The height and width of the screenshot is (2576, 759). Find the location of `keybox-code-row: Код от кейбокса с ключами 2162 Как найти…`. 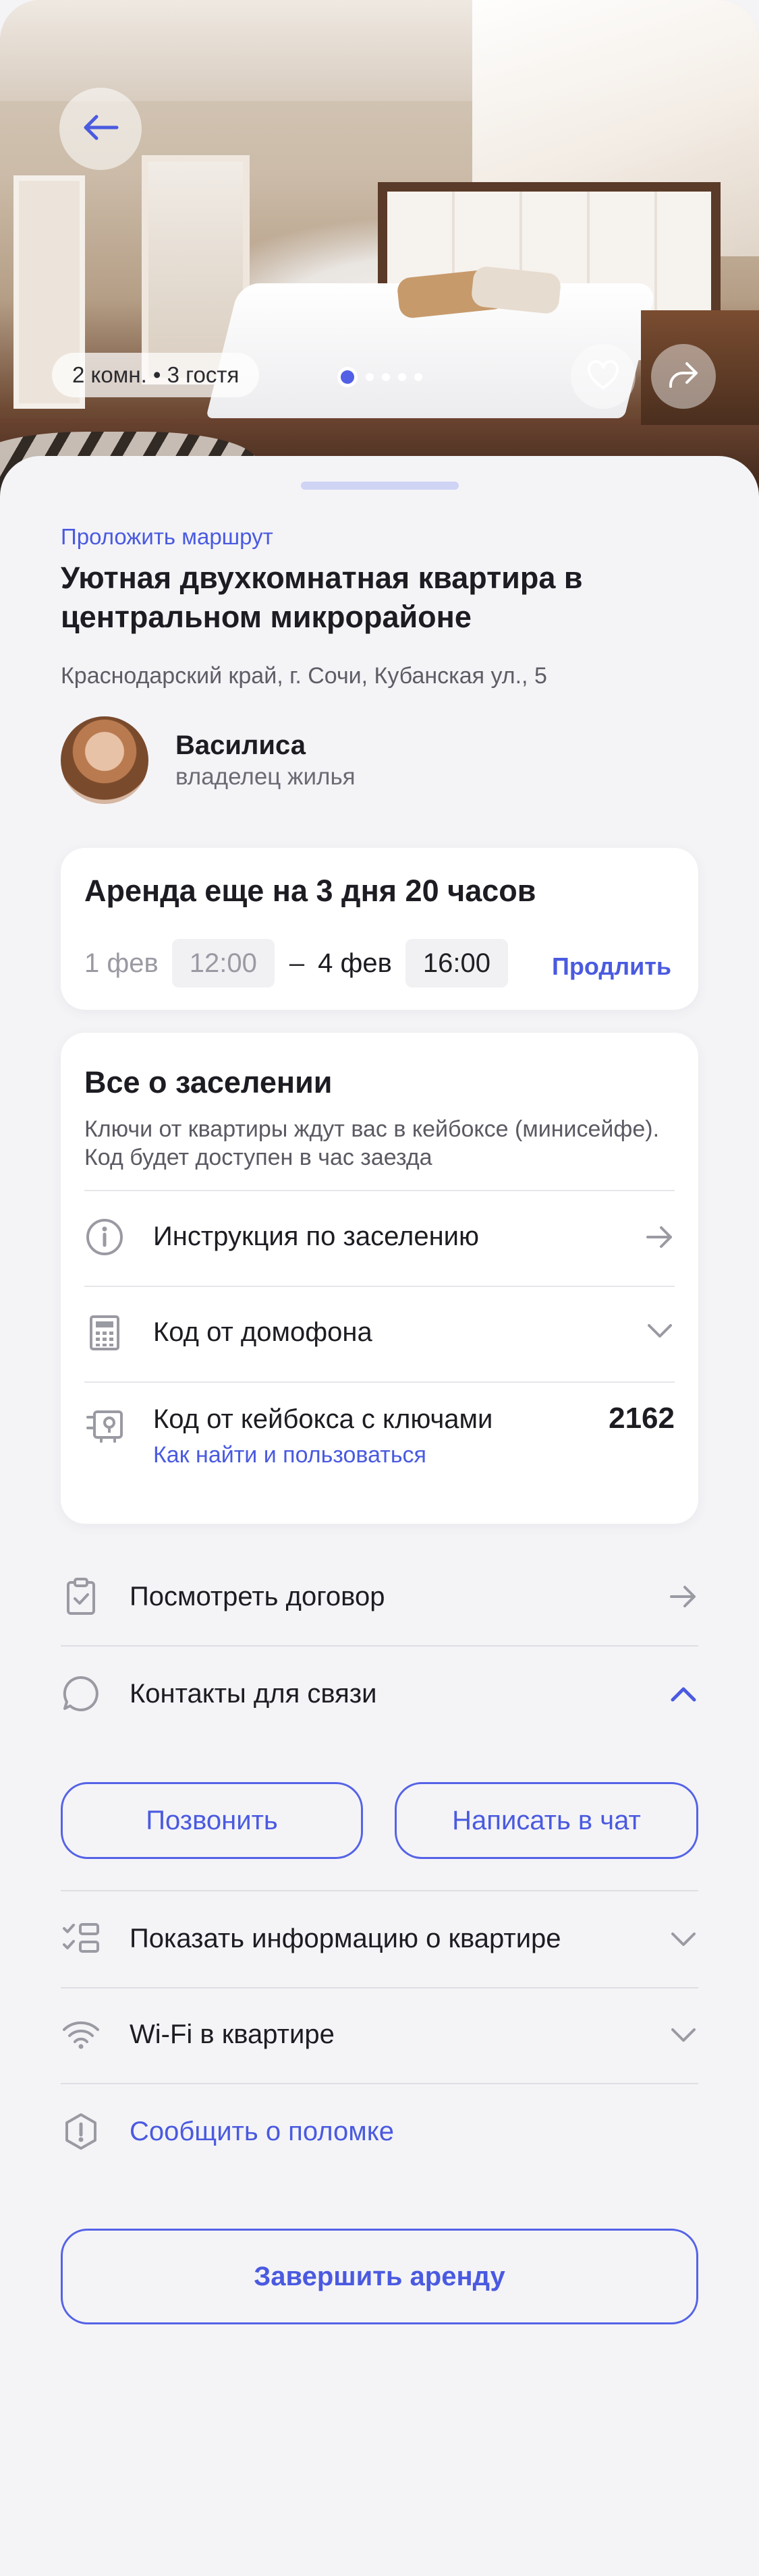

keybox-code-row: Код от кейбокса с ключами 2162 Как найти… is located at coordinates (379, 1449).